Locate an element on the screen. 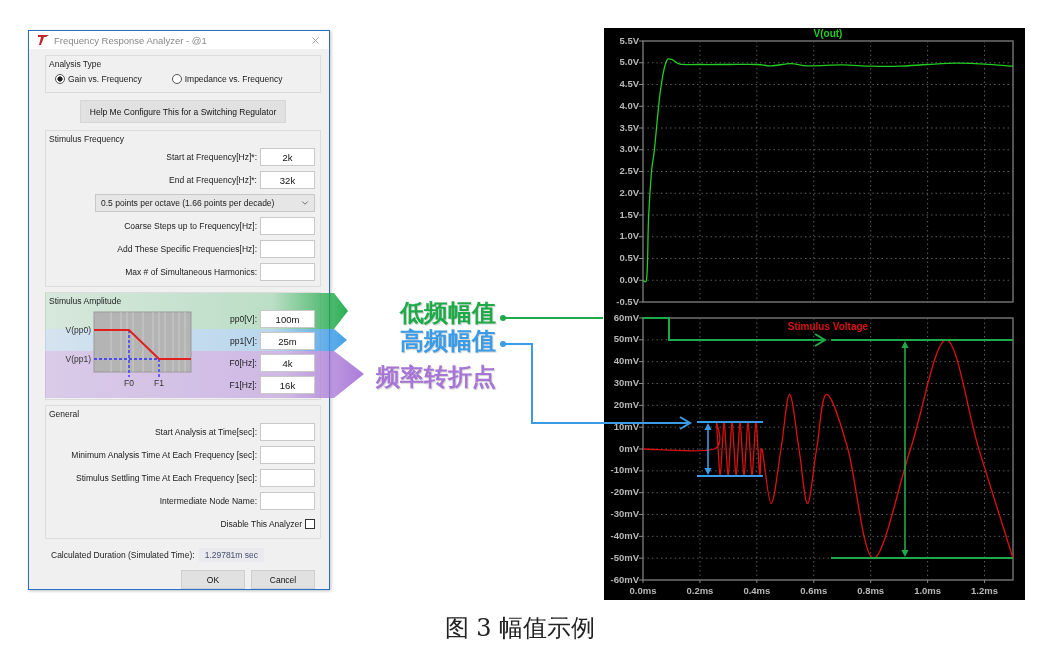 The height and width of the screenshot is (664, 1060). input-field: 4k is located at coordinates (287, 363).